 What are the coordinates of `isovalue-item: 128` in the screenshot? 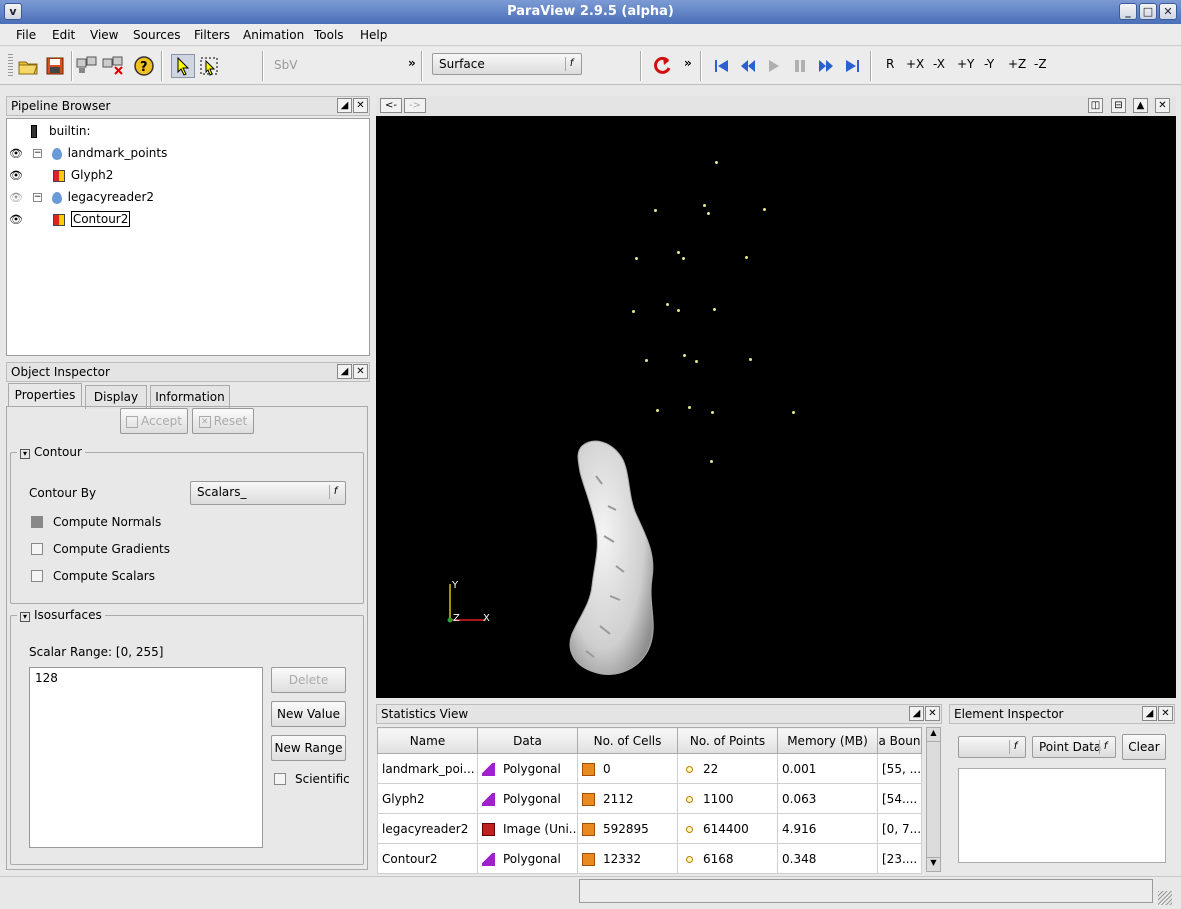 It's located at (146, 678).